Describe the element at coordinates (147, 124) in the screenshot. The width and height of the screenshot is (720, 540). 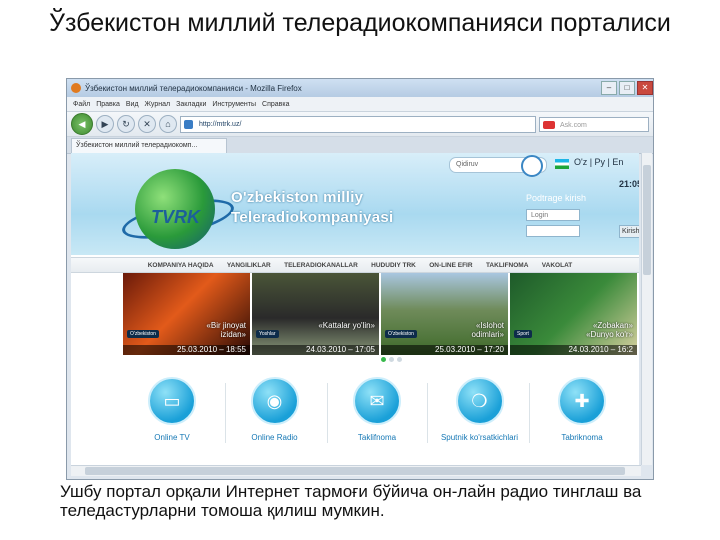
I see `stop-button: ✕` at that location.